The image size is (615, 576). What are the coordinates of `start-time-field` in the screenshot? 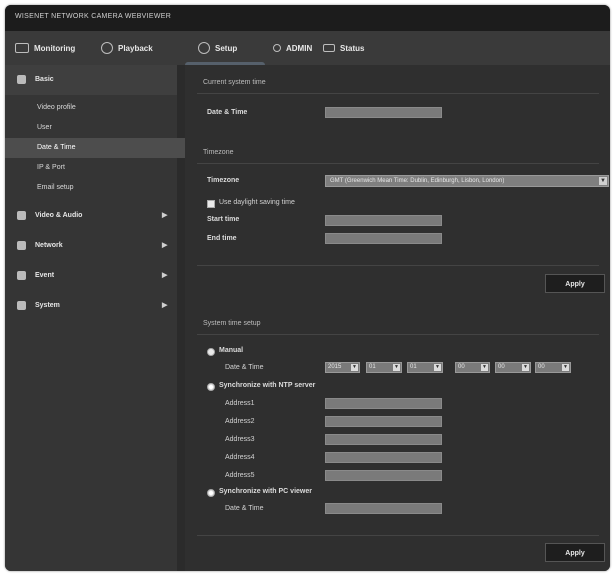 It's located at (383, 220).